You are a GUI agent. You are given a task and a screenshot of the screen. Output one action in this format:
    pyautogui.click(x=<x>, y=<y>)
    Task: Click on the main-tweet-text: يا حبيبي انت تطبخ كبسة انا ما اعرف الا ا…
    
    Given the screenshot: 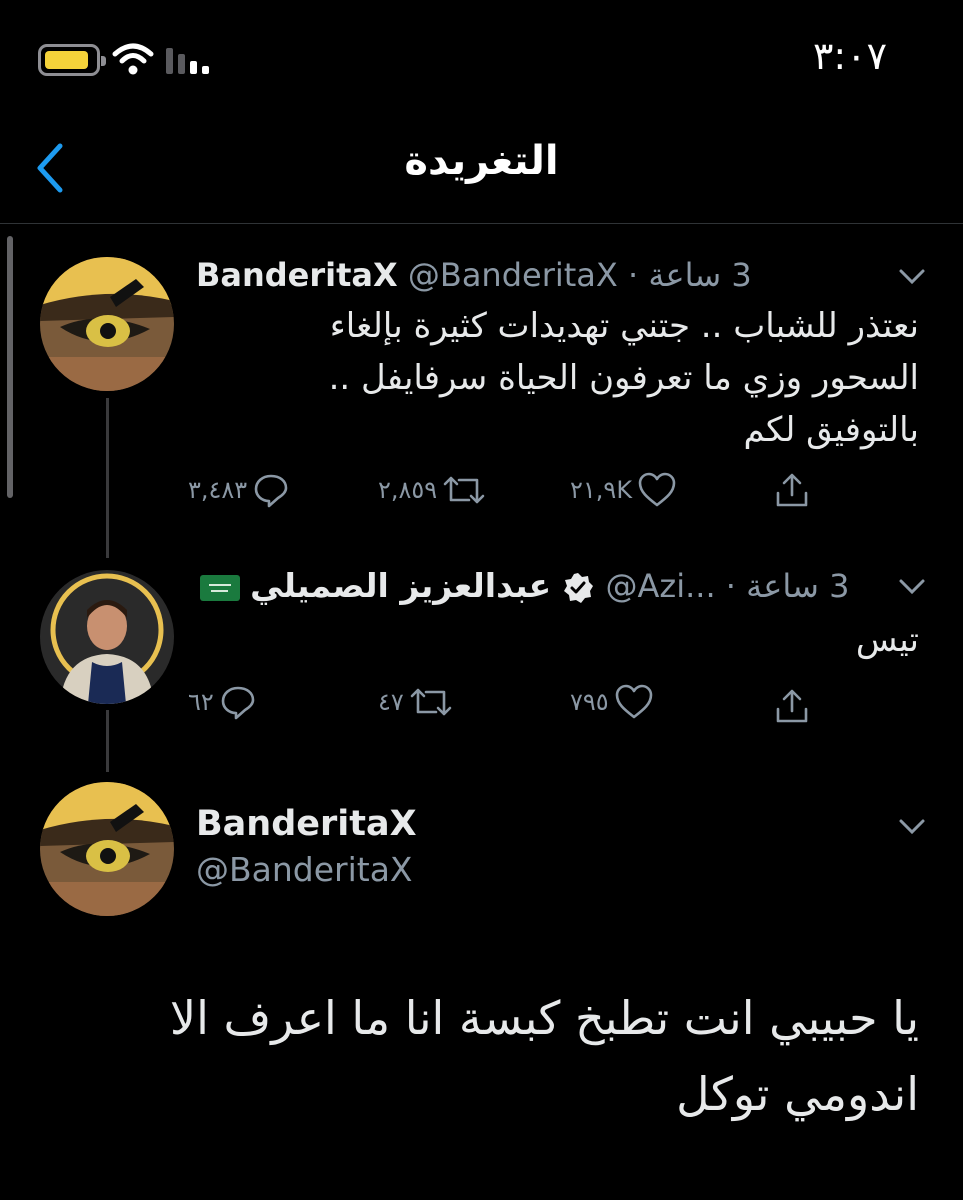 What is the action you would take?
    pyautogui.click(x=544, y=1056)
    